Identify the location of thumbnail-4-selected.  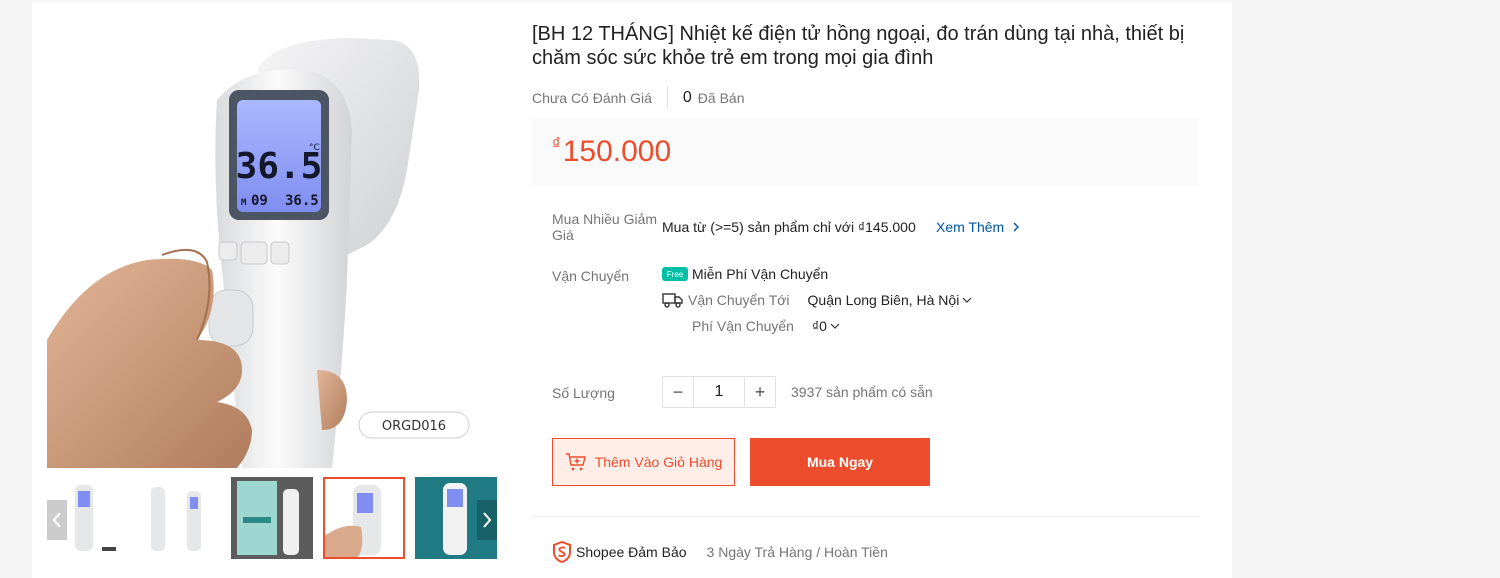
(364, 518).